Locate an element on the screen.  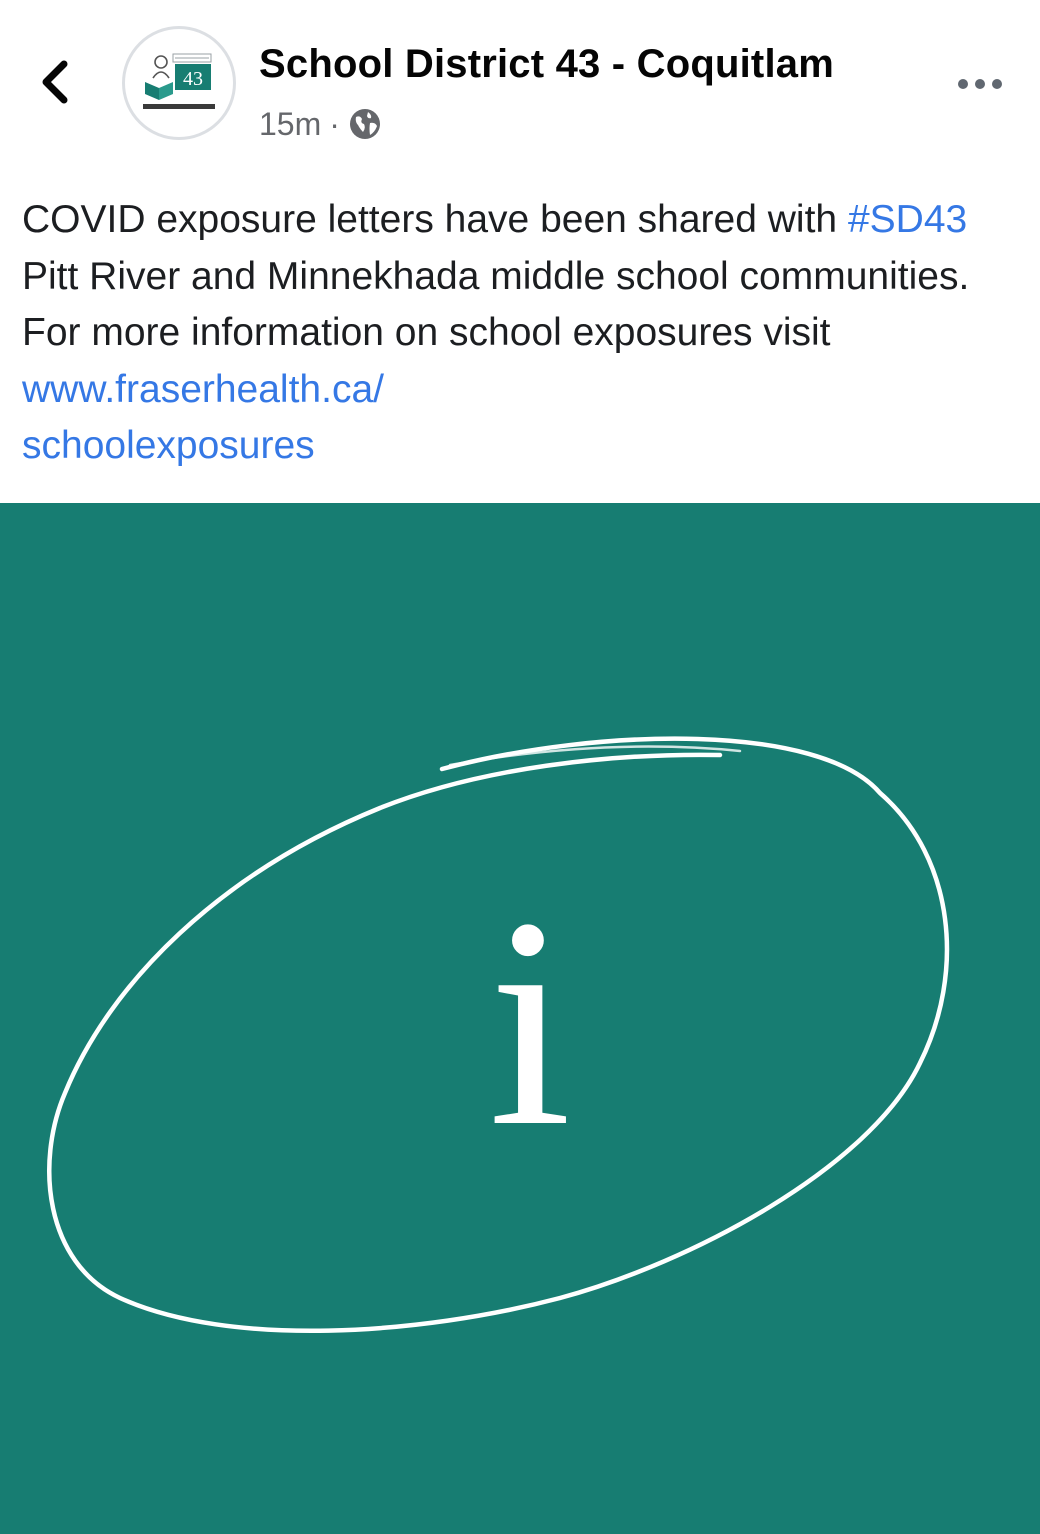
post-header: 43 School District 43 - Coquitlam 15m · is located at coordinates (520, 85).